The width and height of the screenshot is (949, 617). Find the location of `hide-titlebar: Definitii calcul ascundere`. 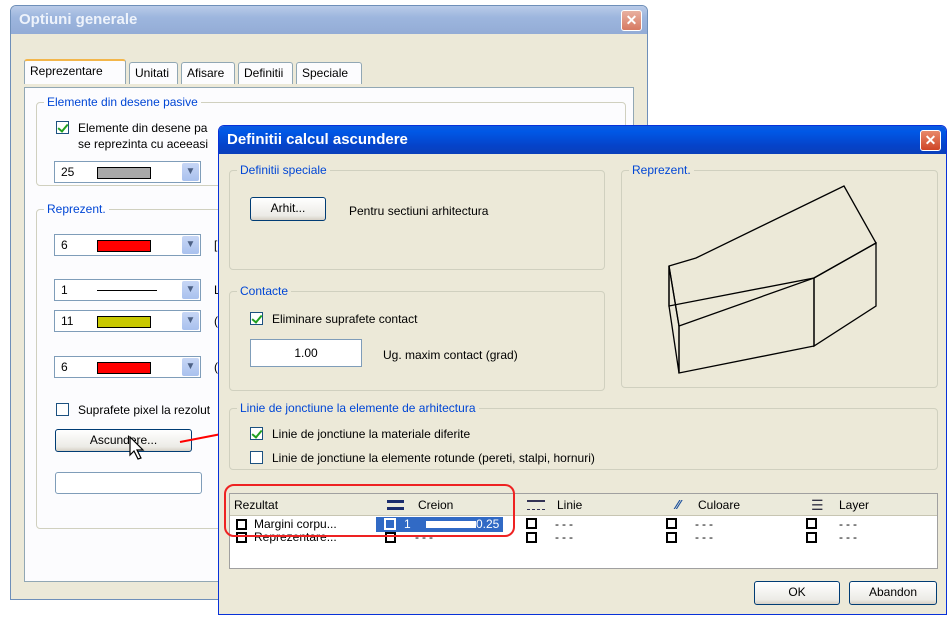

hide-titlebar: Definitii calcul ascundere is located at coordinates (582, 140).